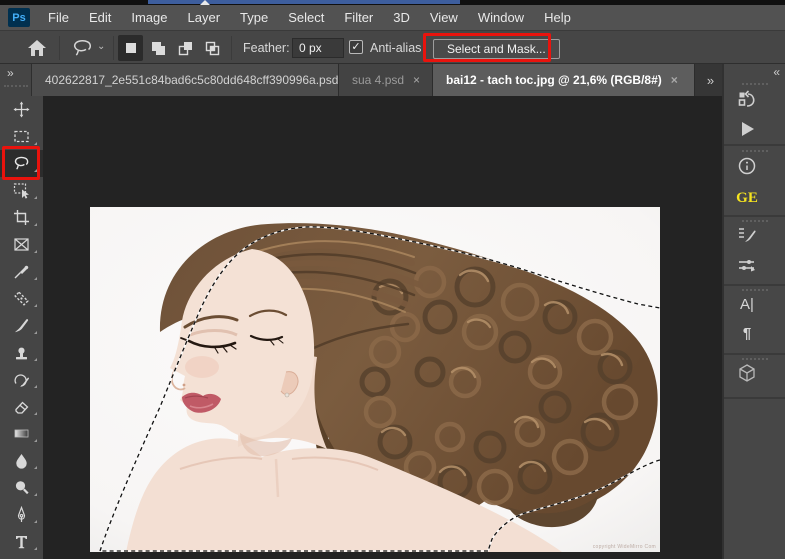 Image resolution: width=785 pixels, height=559 pixels. Describe the element at coordinates (149, 17) in the screenshot. I see `menu-image: Image` at that location.